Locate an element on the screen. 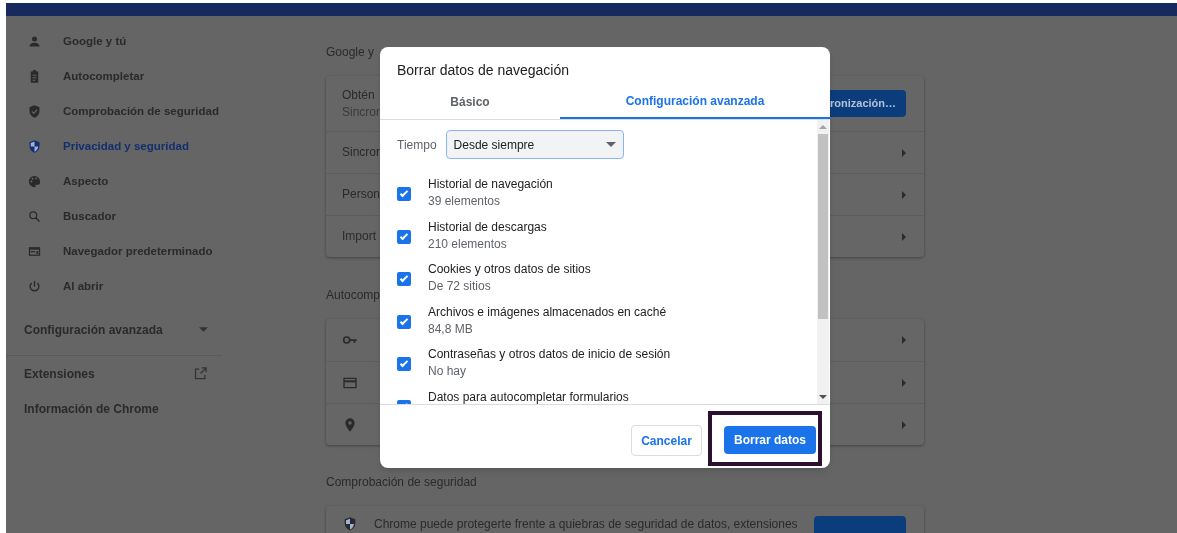  palette-icon is located at coordinates (34, 181).